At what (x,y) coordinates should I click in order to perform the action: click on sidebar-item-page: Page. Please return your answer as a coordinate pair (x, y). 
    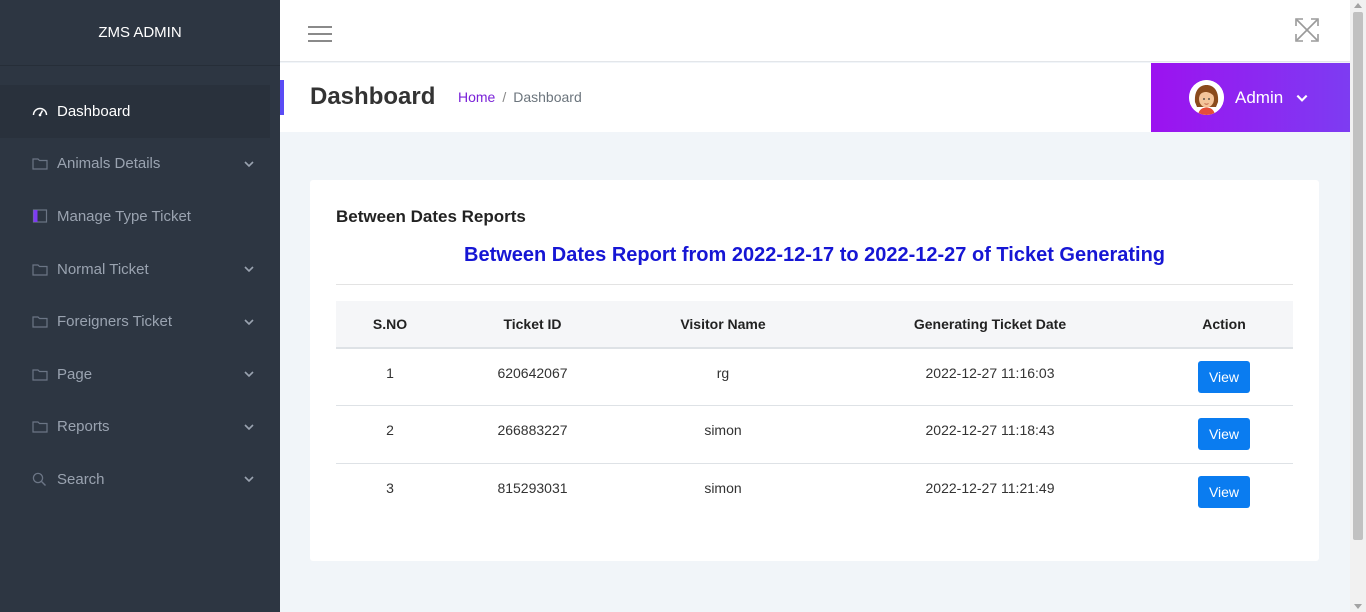
    Looking at the image, I should click on (140, 374).